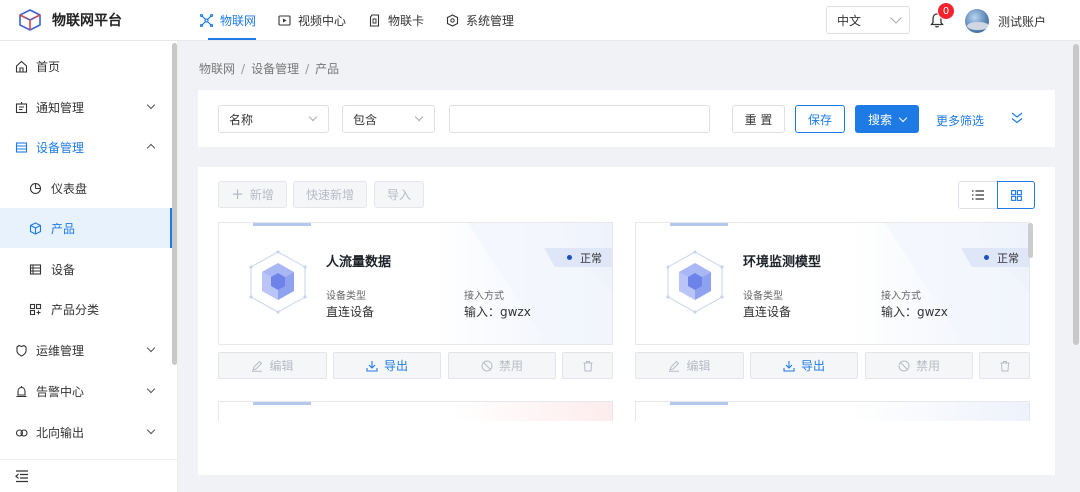 Image resolution: width=1080 pixels, height=492 pixels. I want to click on sidebar-item-output: 北向输出, so click(86, 432).